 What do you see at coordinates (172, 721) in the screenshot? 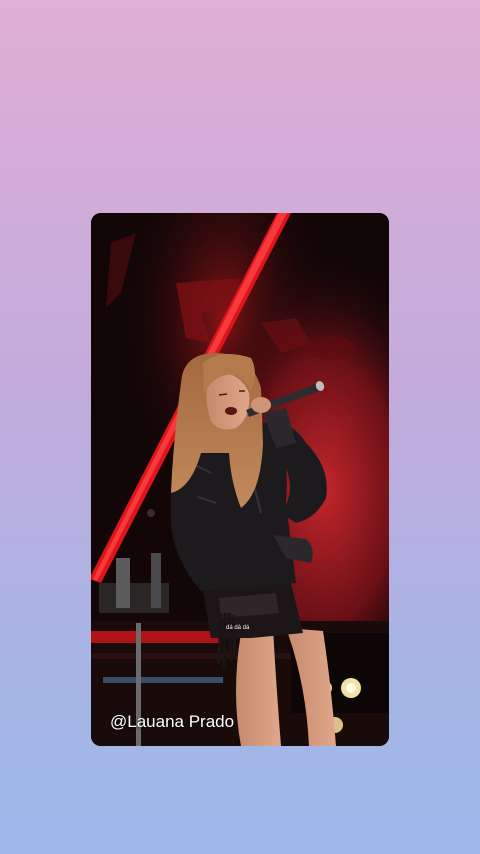
I see `watermark-text: @Lauana Prado` at bounding box center [172, 721].